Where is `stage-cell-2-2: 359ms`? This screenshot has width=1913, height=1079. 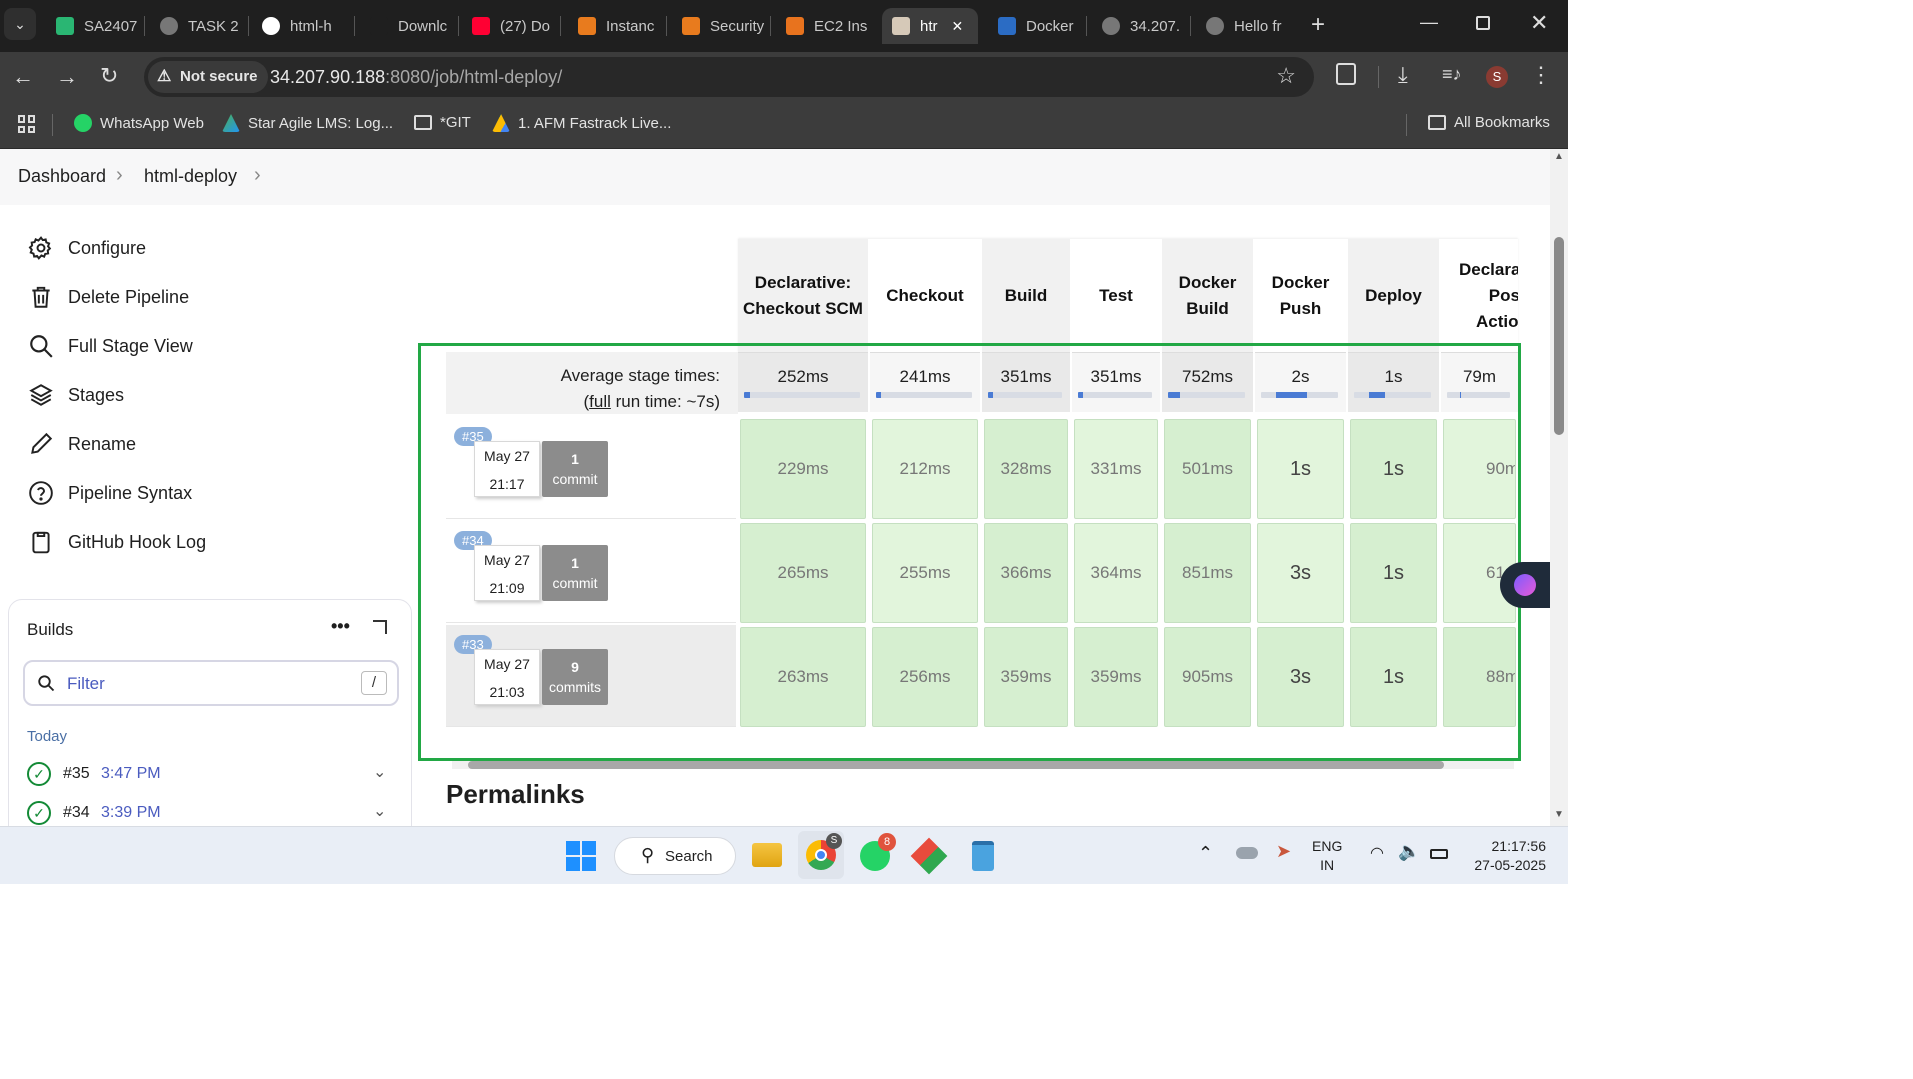
stage-cell-2-2: 359ms is located at coordinates (1026, 677).